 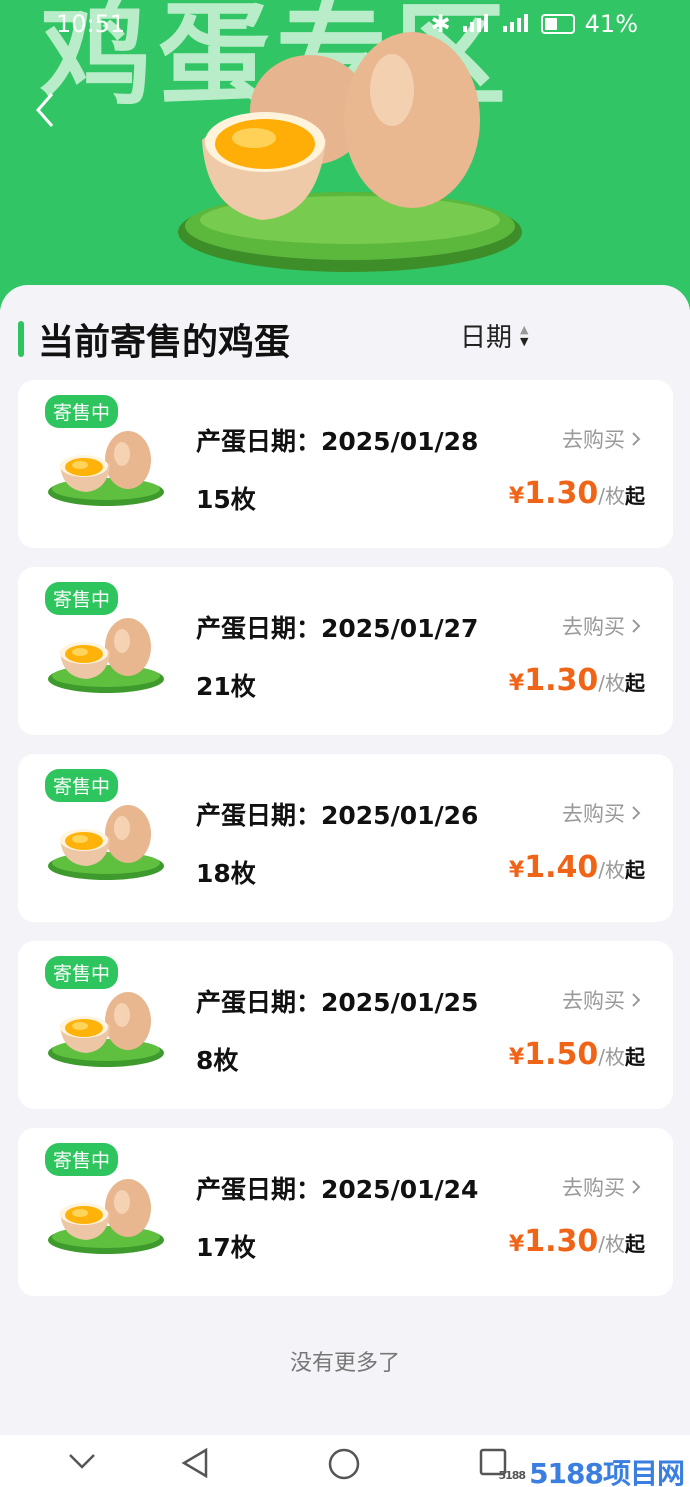 What do you see at coordinates (345, 464) in the screenshot?
I see `listing-card: 寄售中 产蛋日期：2025/01/28 15枚 去购买 ¥ 1.30 /枚 起` at bounding box center [345, 464].